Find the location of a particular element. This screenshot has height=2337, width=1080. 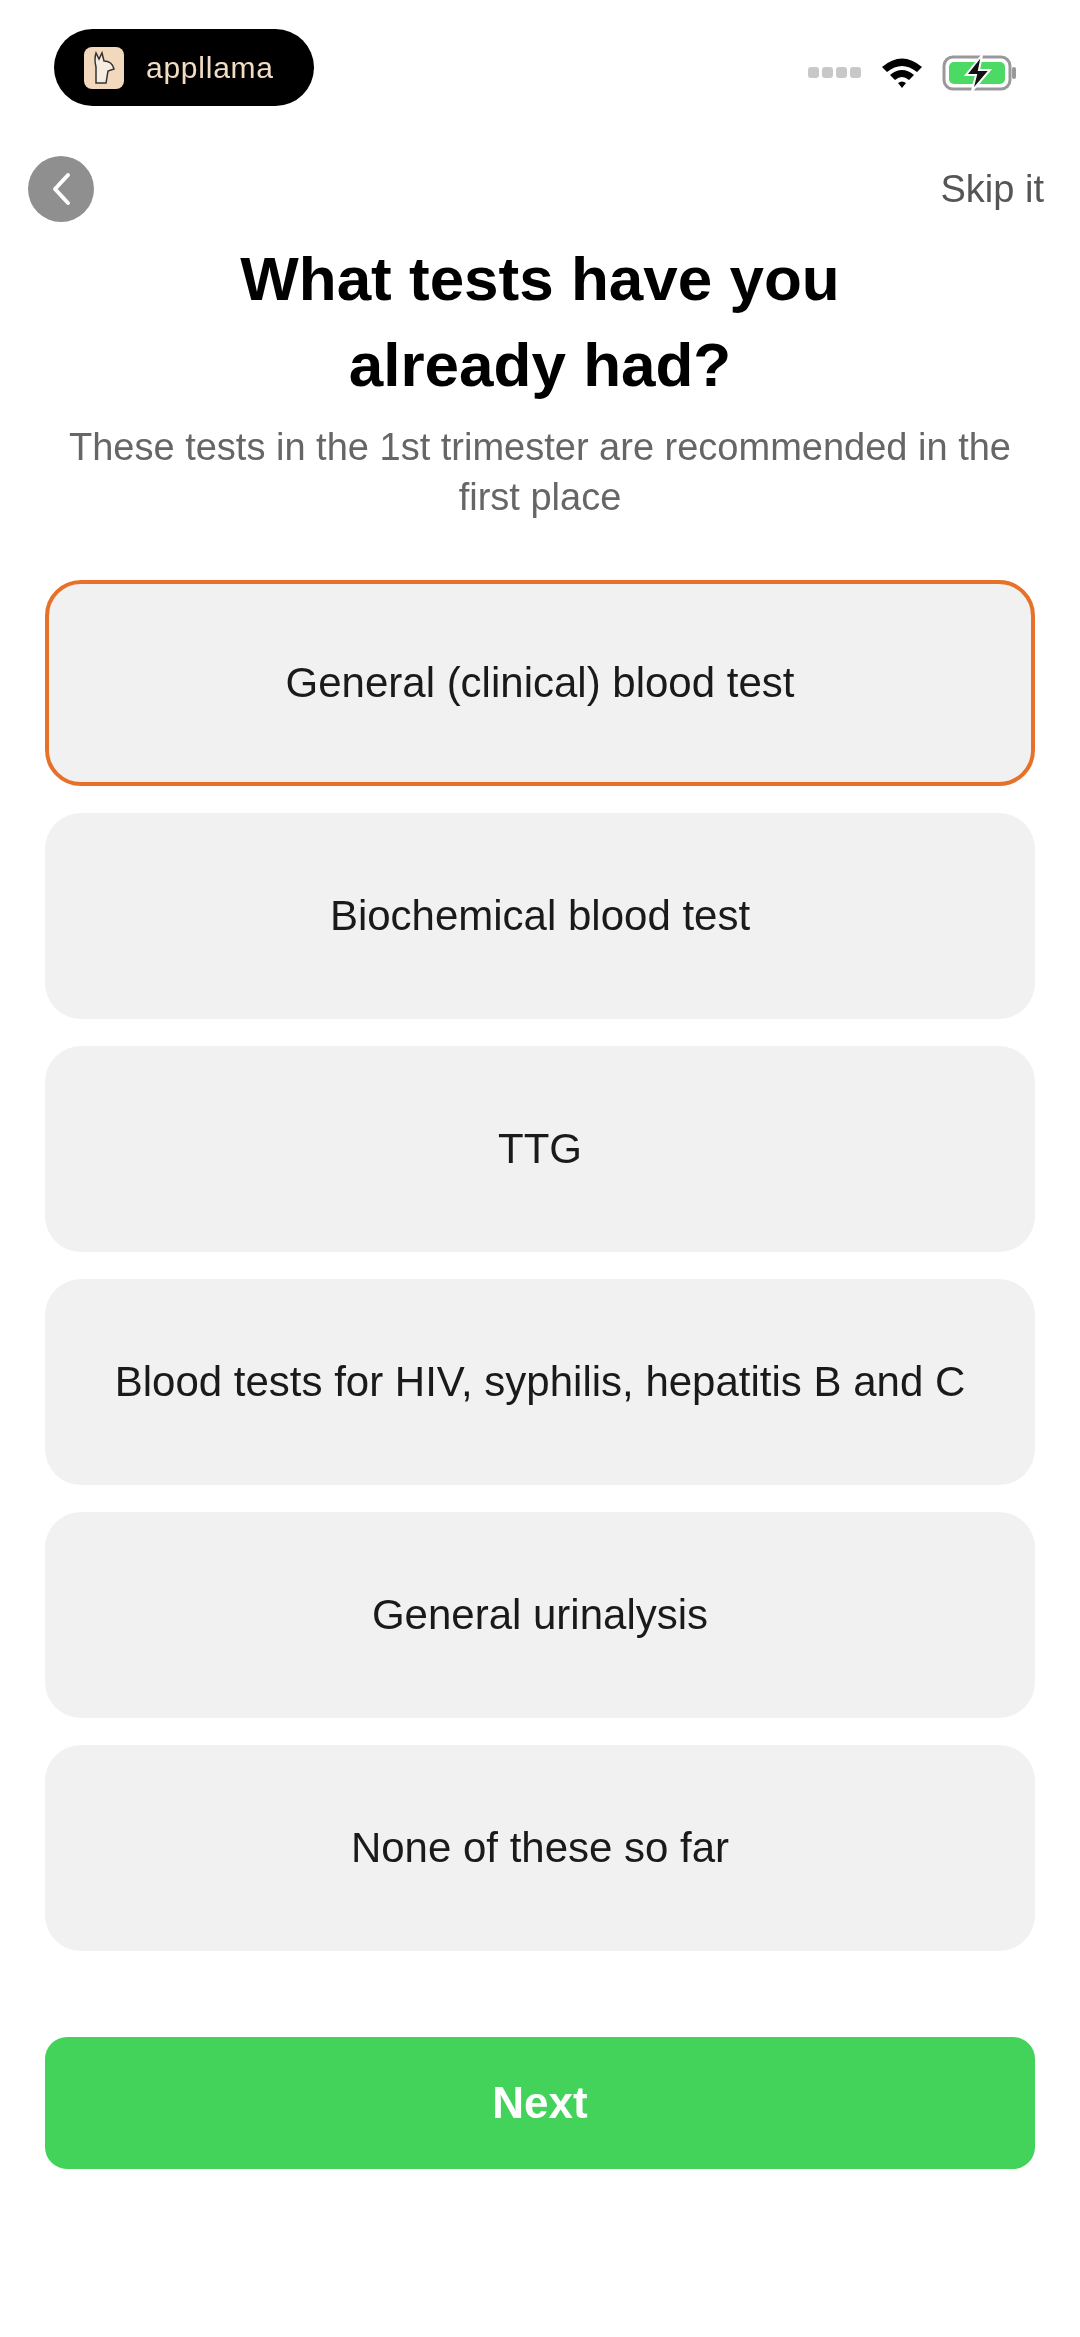

option-button: Biochemical blood test is located at coordinates (540, 916).